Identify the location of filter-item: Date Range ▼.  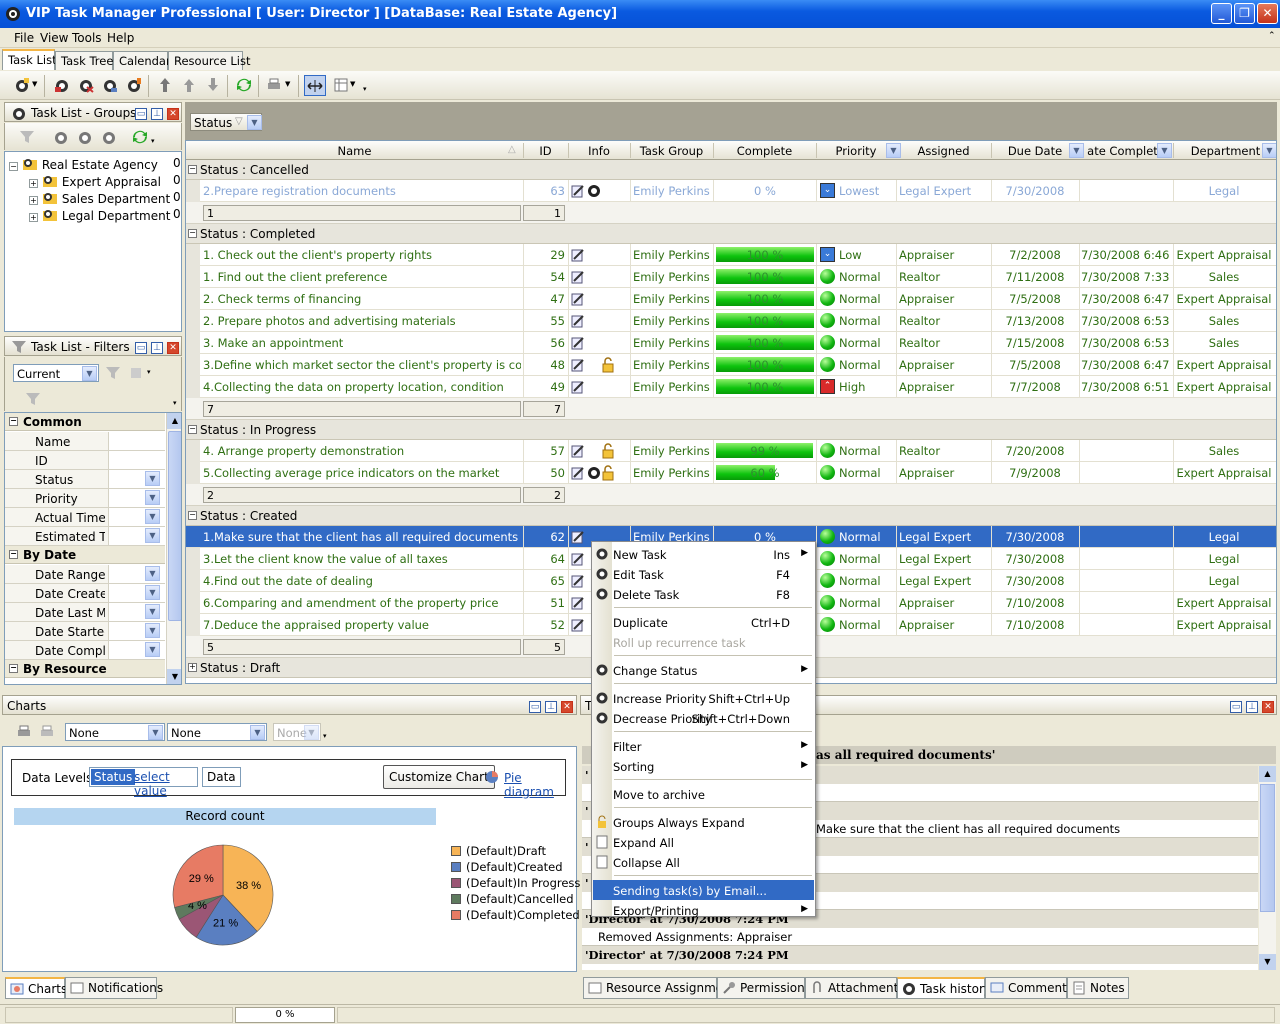
(85, 574).